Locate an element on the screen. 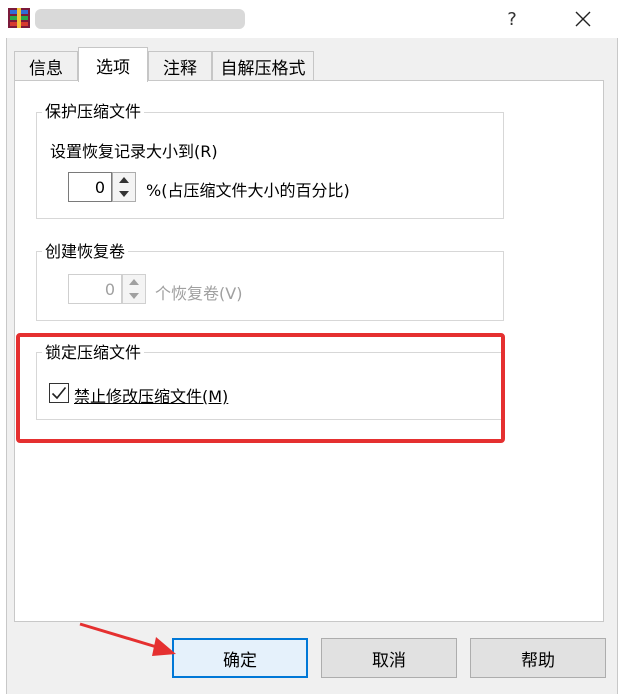 This screenshot has width=620, height=694. ok-button: 确定 is located at coordinates (240, 658).